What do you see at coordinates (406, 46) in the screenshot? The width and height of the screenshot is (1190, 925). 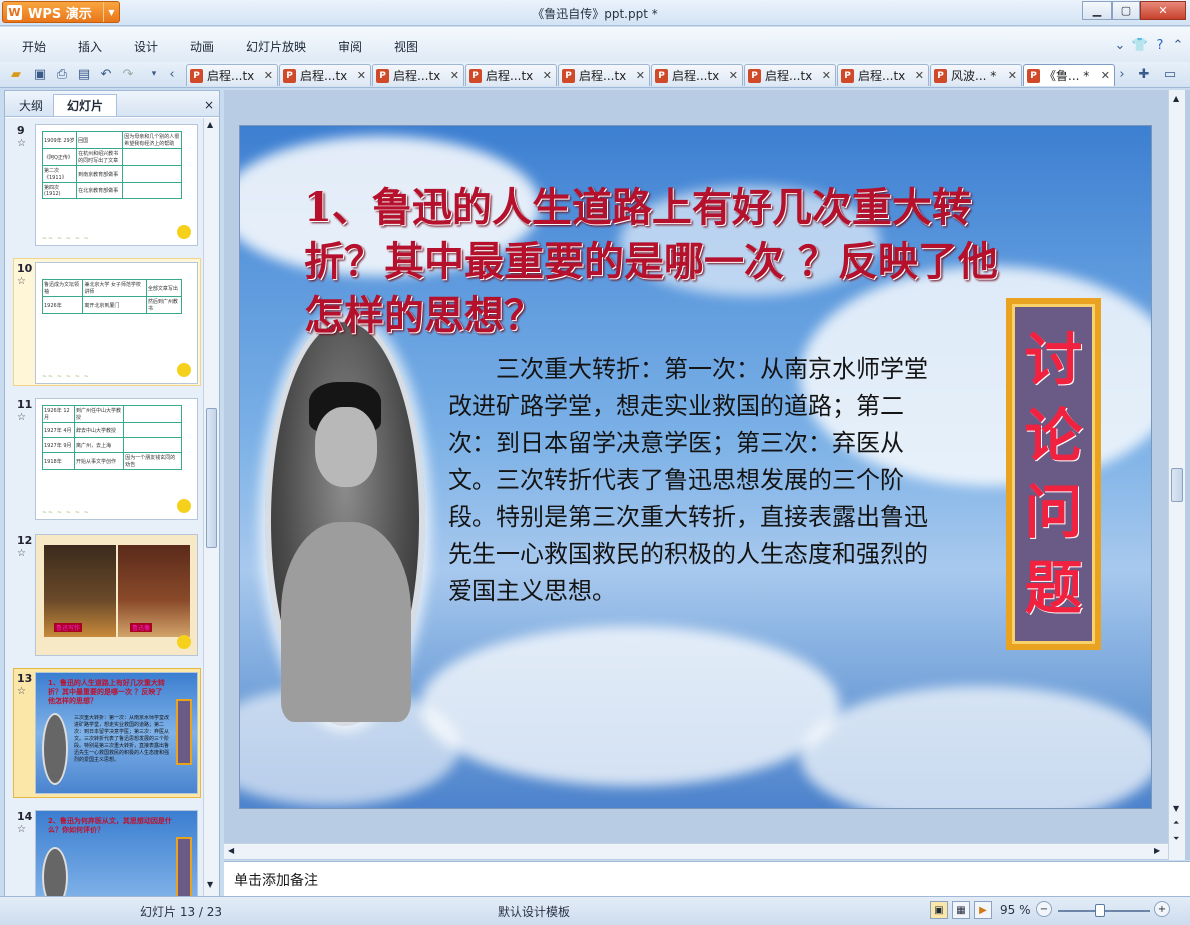 I see `menu-view: 视图` at bounding box center [406, 46].